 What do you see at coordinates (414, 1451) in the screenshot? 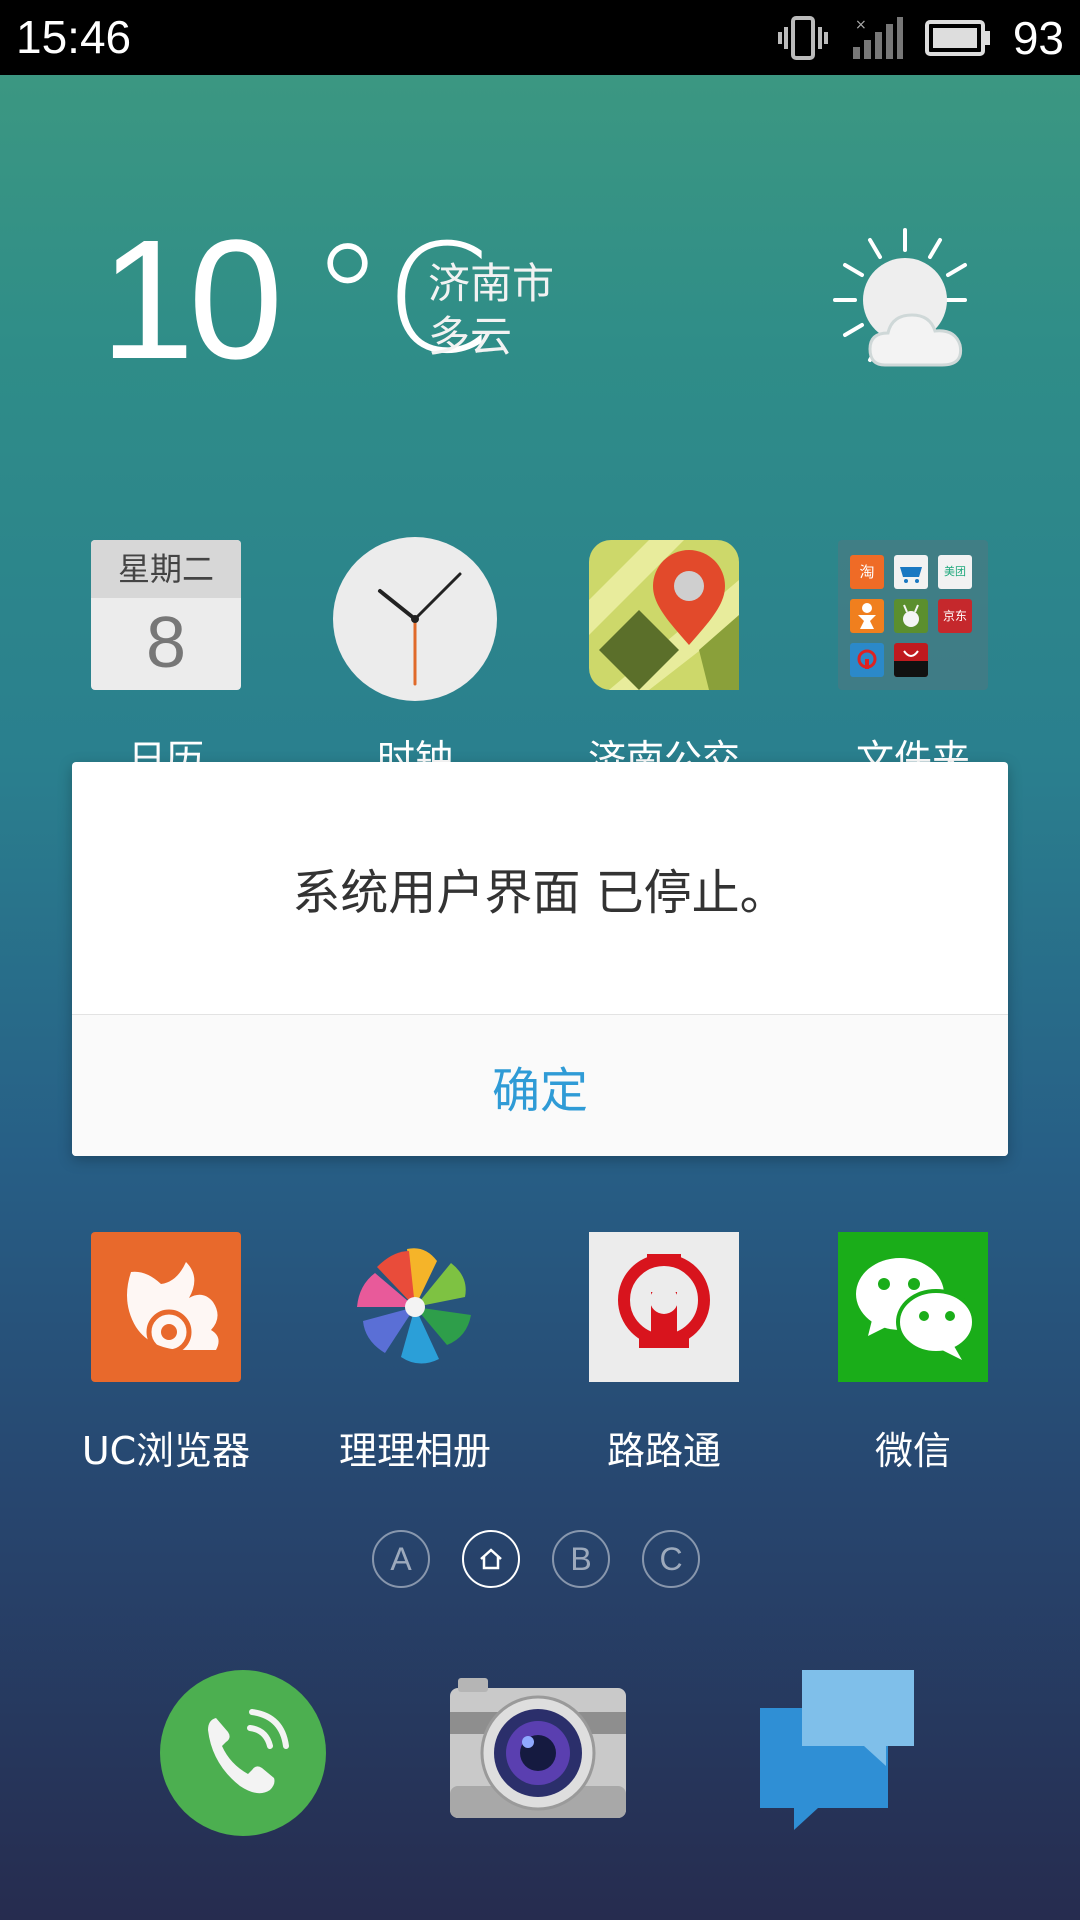
I see `app-label: 理理相册` at bounding box center [414, 1451].